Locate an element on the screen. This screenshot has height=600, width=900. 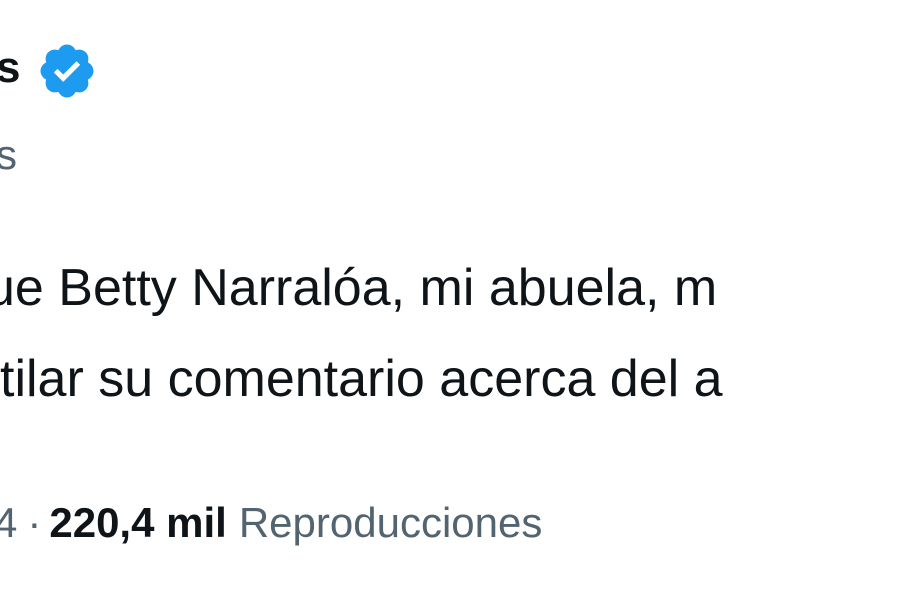
verified-badge-icon is located at coordinates (67, 71).